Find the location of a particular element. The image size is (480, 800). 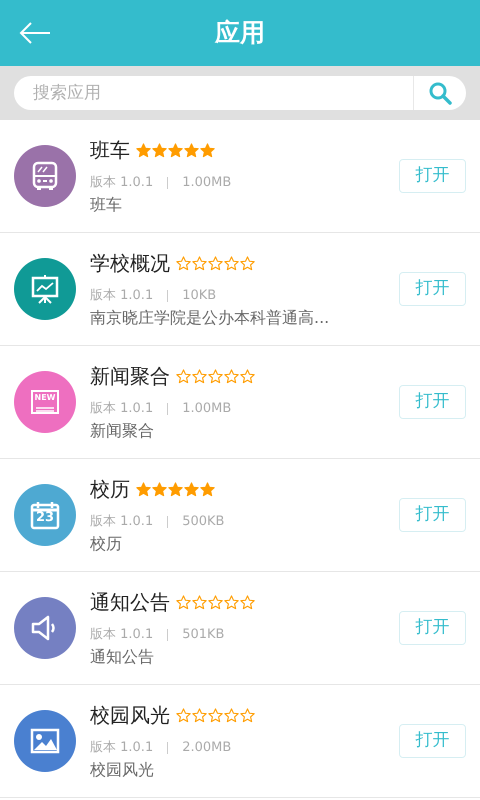

app-name: 班车 is located at coordinates (110, 150).